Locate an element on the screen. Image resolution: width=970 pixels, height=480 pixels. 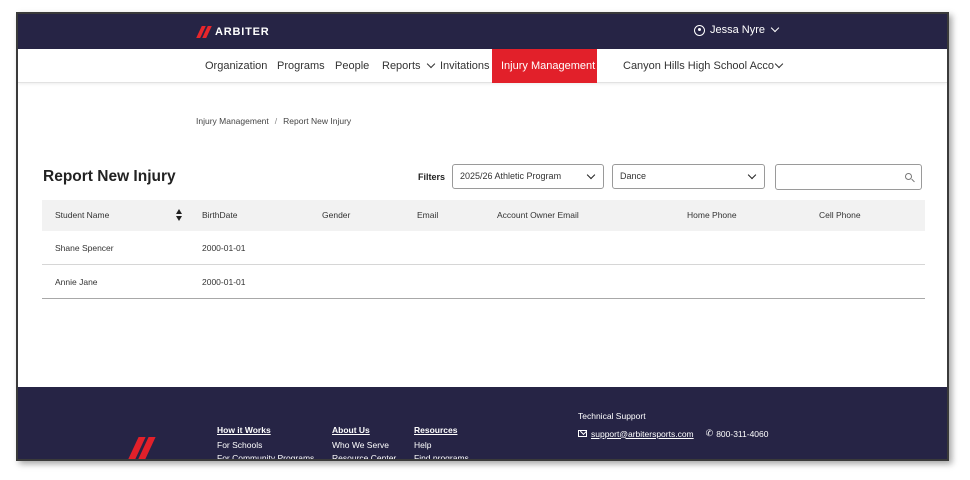
top-bar: ARBITER Jessa Nyre is located at coordinates (482, 31).